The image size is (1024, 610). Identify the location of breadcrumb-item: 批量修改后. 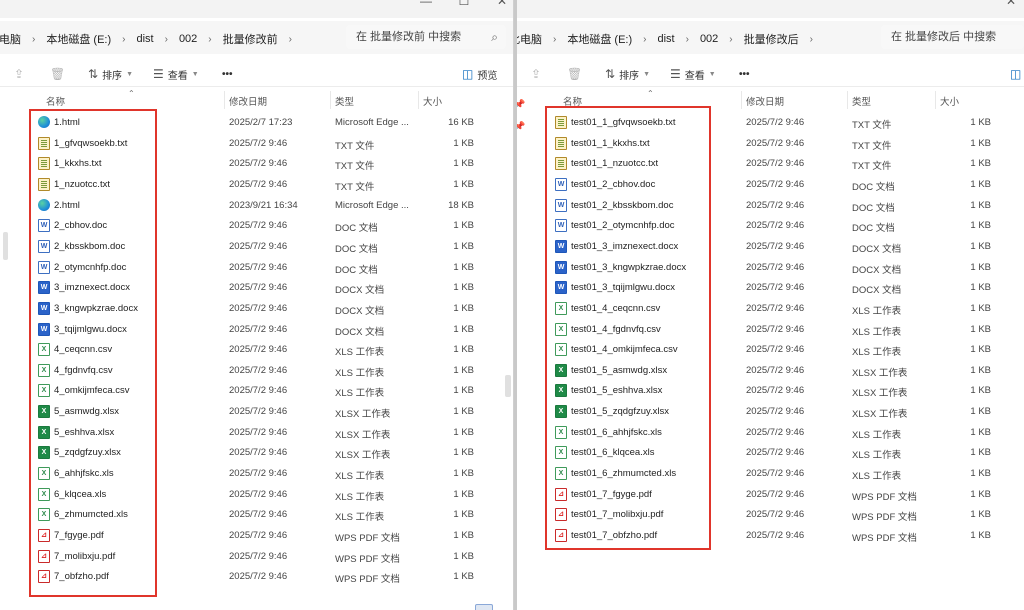
(771, 39).